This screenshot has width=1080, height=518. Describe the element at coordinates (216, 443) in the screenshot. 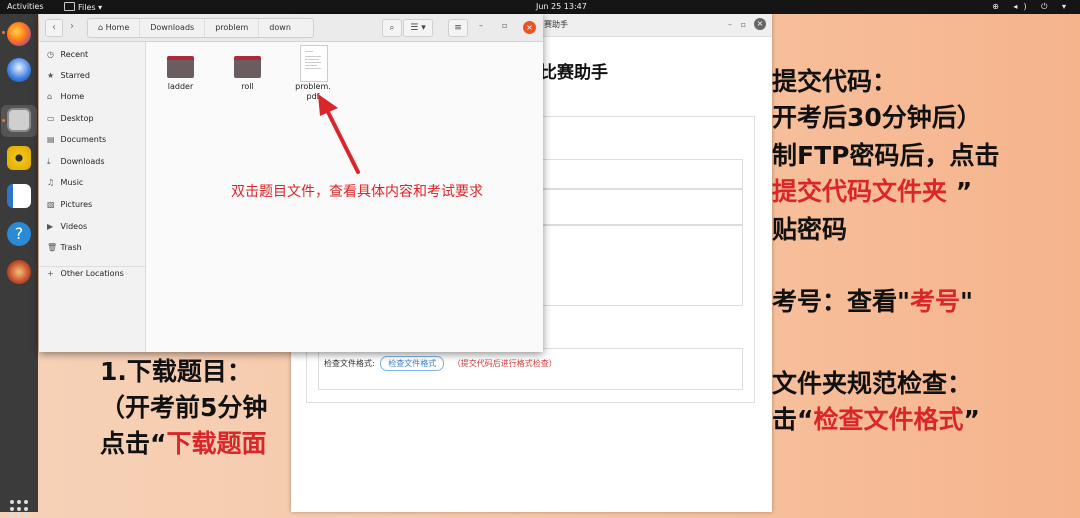

I see `highlight-text: 下载题面` at that location.